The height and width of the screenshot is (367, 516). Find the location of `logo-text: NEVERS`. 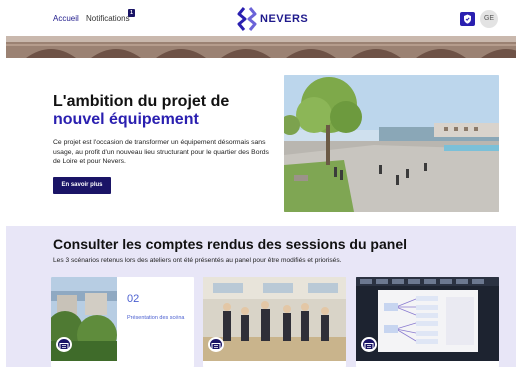

logo-text: NEVERS is located at coordinates (284, 19).